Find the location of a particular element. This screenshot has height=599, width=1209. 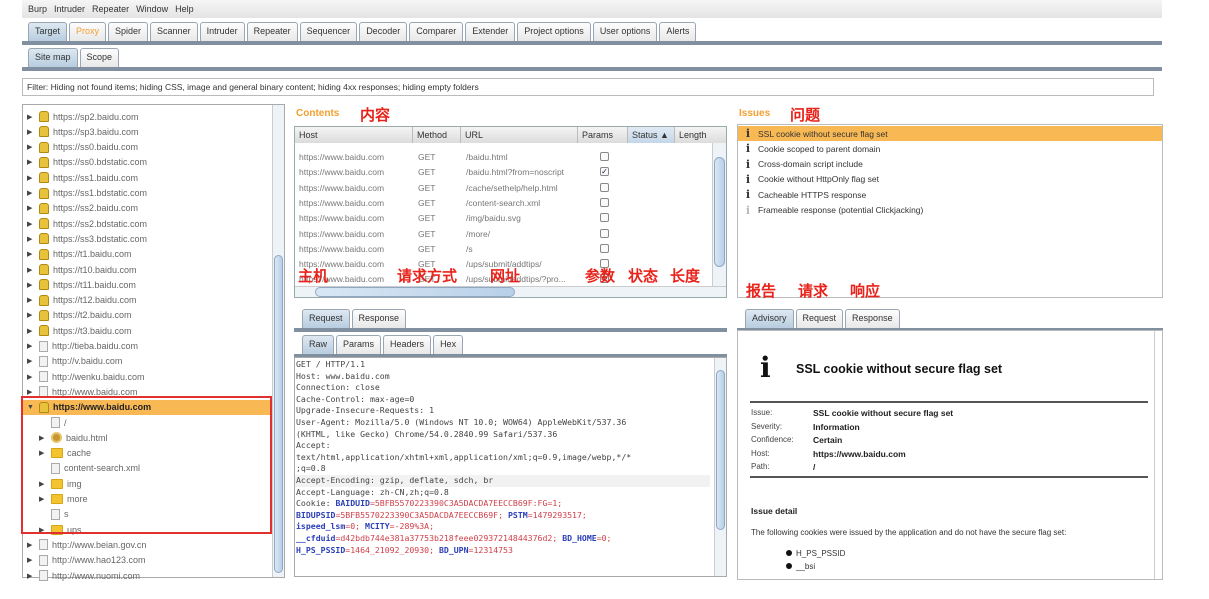

tree-item: ▶ http://www.nuomi.com is located at coordinates (147, 575).